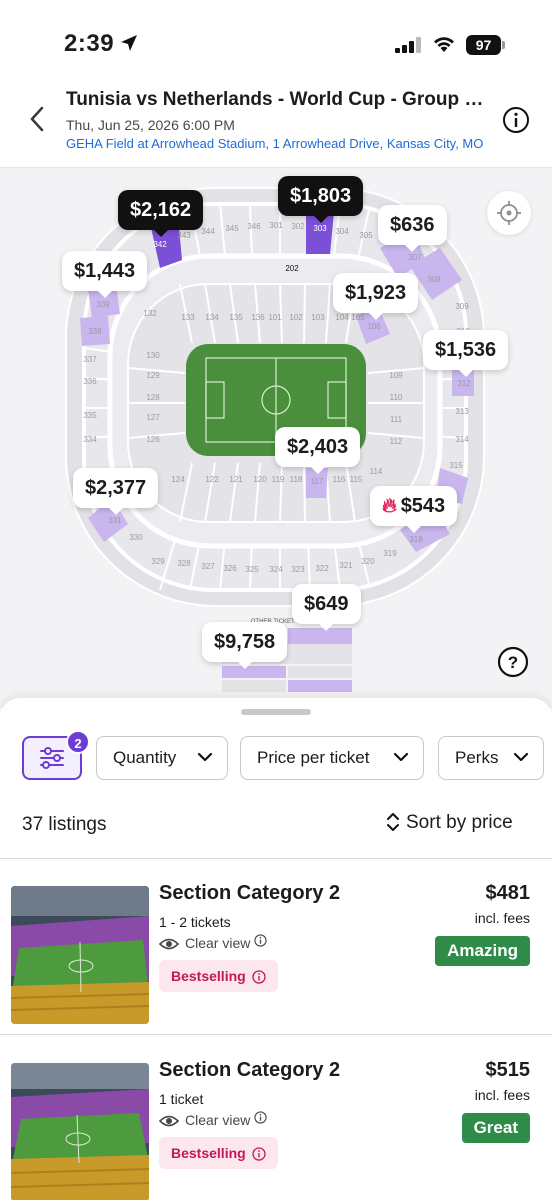  Describe the element at coordinates (38, 119) in the screenshot. I see `back-chevron-icon` at that location.